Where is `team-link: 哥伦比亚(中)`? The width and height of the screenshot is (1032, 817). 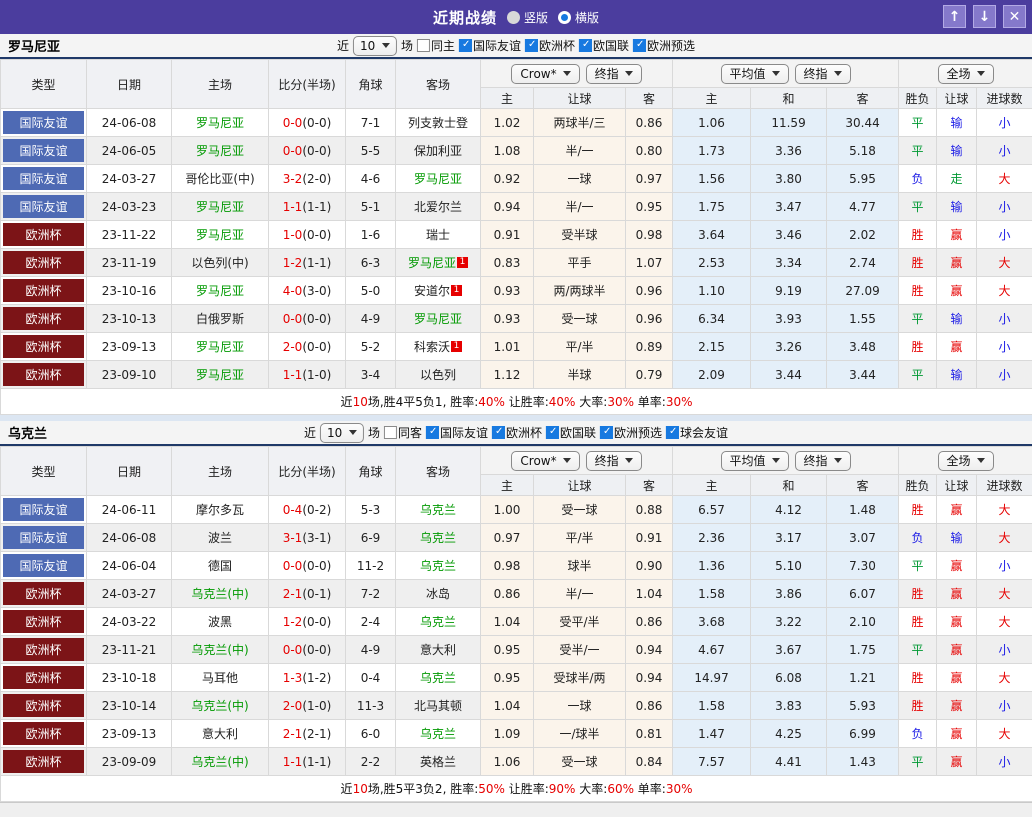 team-link: 哥伦比亚(中) is located at coordinates (219, 179).